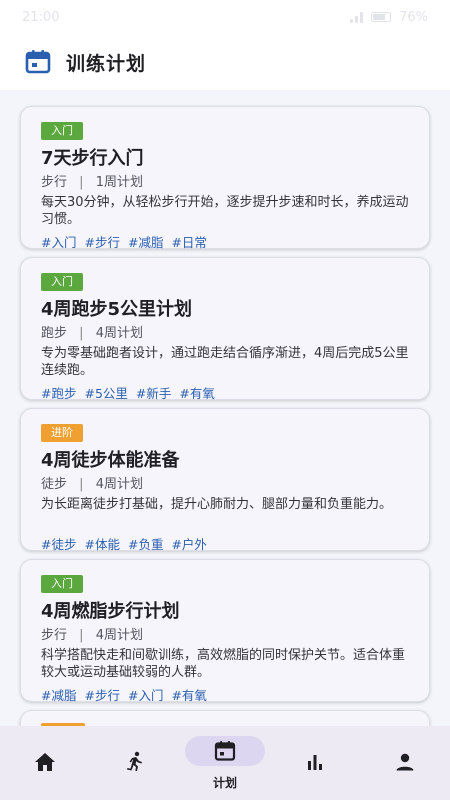 This screenshot has width=450, height=800. Describe the element at coordinates (225, 334) in the screenshot. I see `plan-meta: 跑步 | 4周计划` at that location.